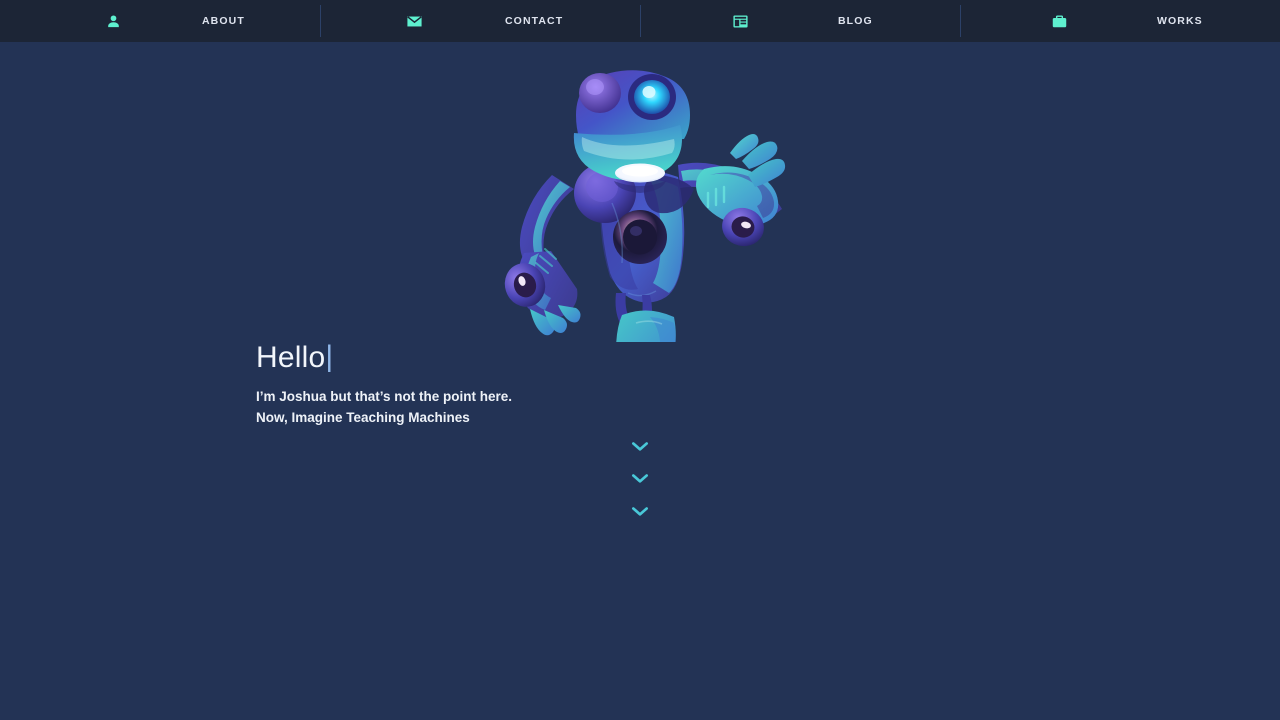 The height and width of the screenshot is (720, 1280). What do you see at coordinates (291, 357) in the screenshot?
I see `hero-title-text: Hello` at bounding box center [291, 357].